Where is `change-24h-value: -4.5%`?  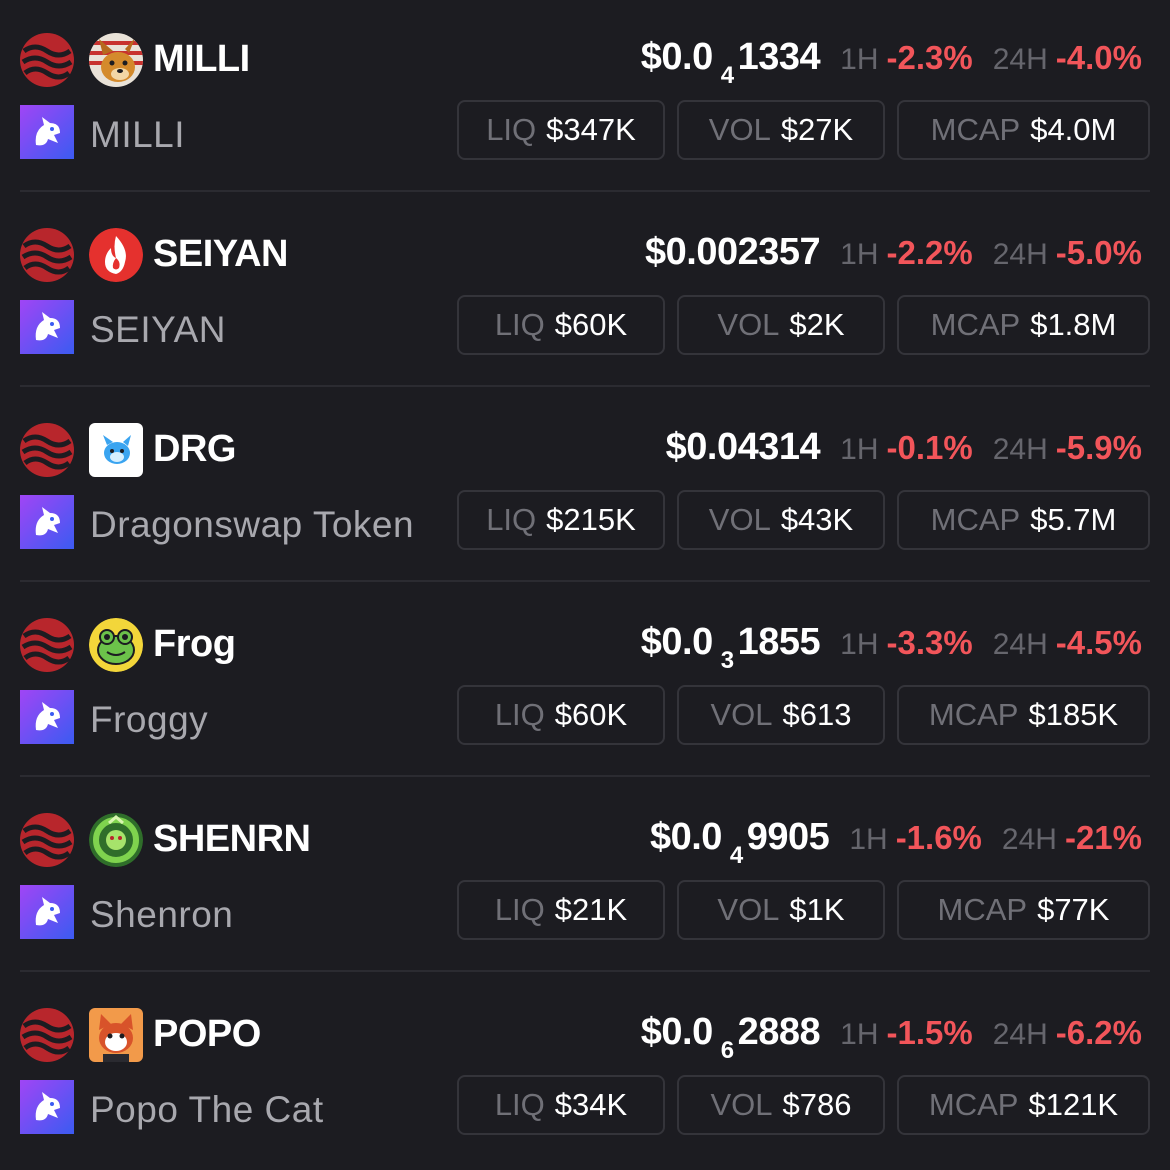 change-24h-value: -4.5% is located at coordinates (1098, 642).